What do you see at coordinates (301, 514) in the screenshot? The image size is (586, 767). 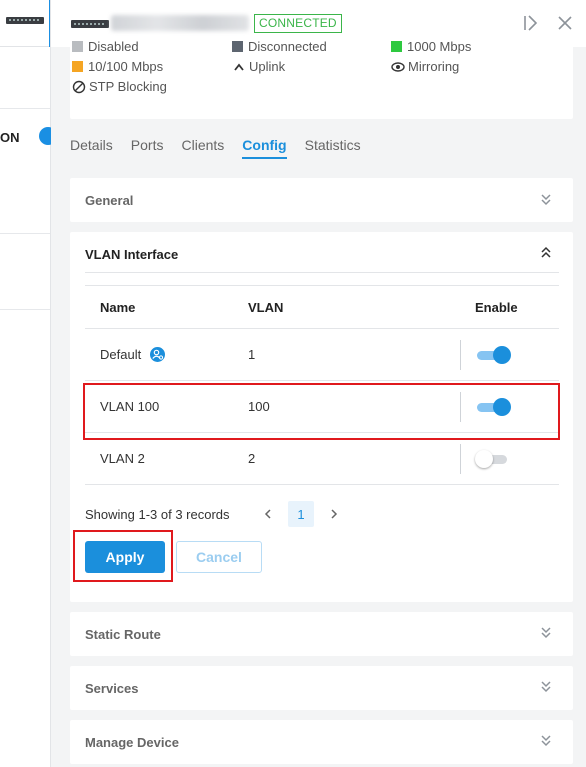 I see `page-number-button: 1` at bounding box center [301, 514].